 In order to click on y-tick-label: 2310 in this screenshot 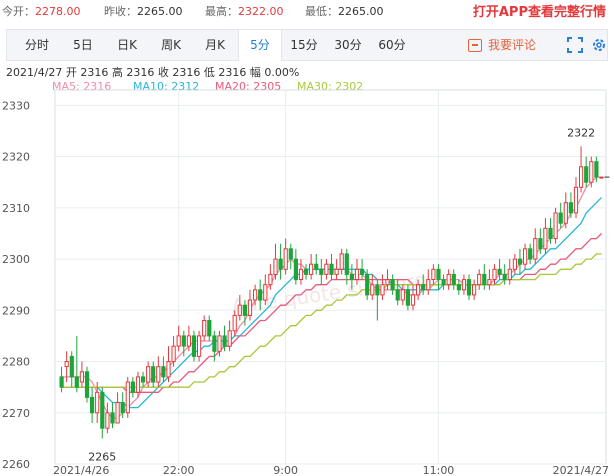, I will do `click(16, 208)`.